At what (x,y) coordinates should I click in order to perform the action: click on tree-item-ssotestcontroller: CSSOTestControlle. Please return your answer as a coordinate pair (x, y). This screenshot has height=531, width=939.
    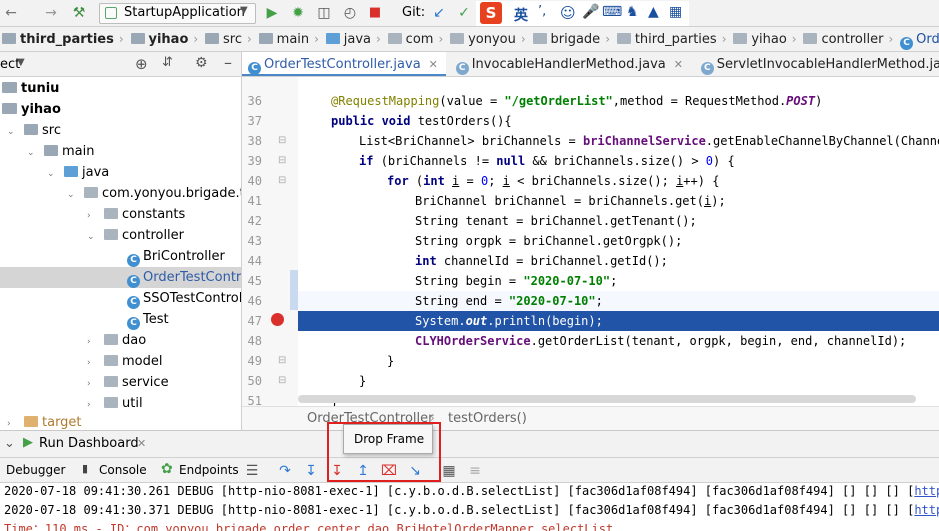
    Looking at the image, I should click on (184, 298).